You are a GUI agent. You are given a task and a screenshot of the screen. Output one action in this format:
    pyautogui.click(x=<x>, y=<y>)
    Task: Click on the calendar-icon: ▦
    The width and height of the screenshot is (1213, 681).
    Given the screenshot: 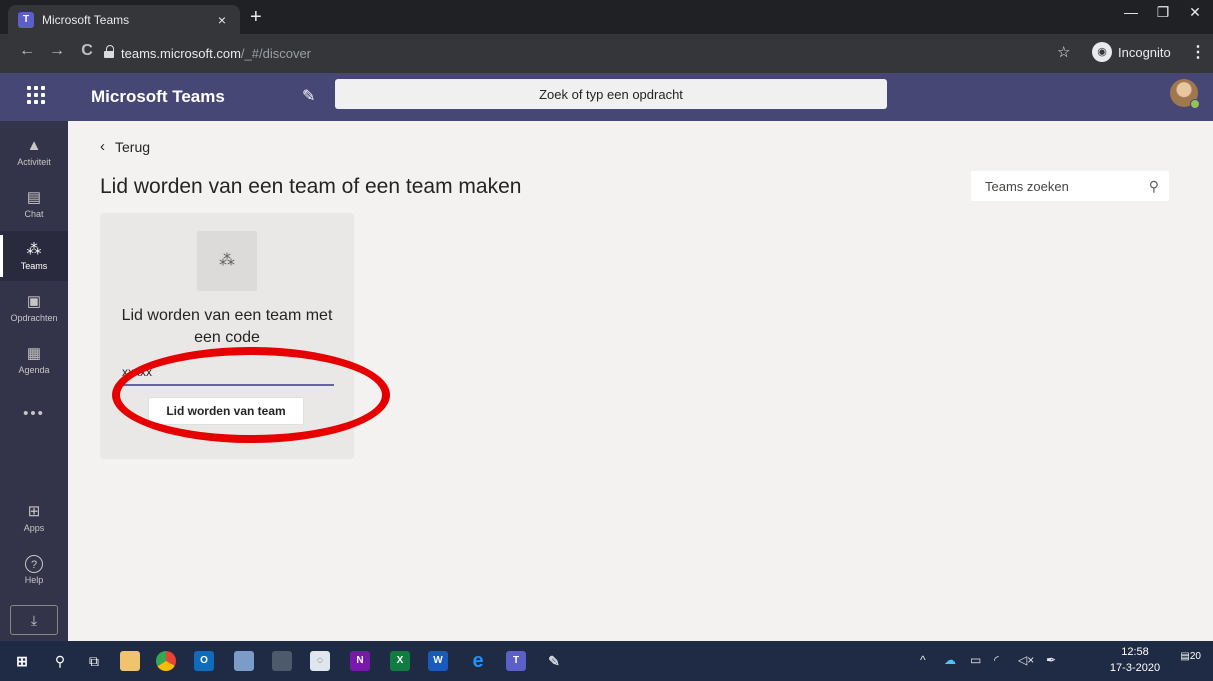 What is the action you would take?
    pyautogui.click(x=34, y=353)
    